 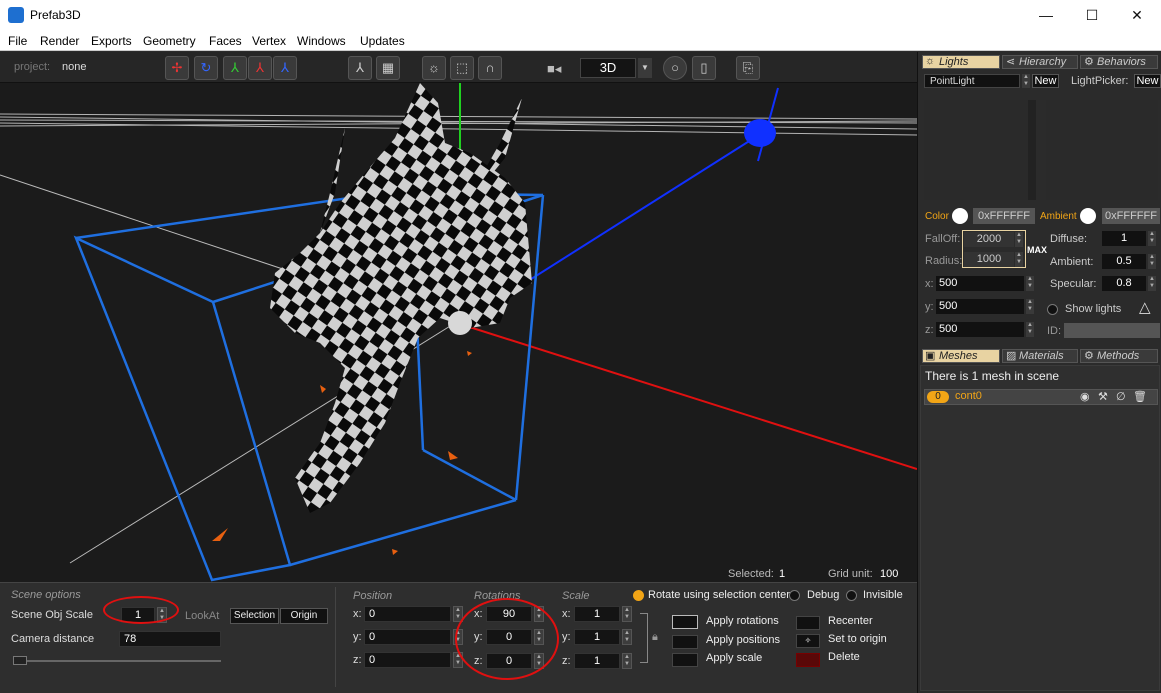 What do you see at coordinates (851, 595) in the screenshot?
I see `invisible-radio` at bounding box center [851, 595].